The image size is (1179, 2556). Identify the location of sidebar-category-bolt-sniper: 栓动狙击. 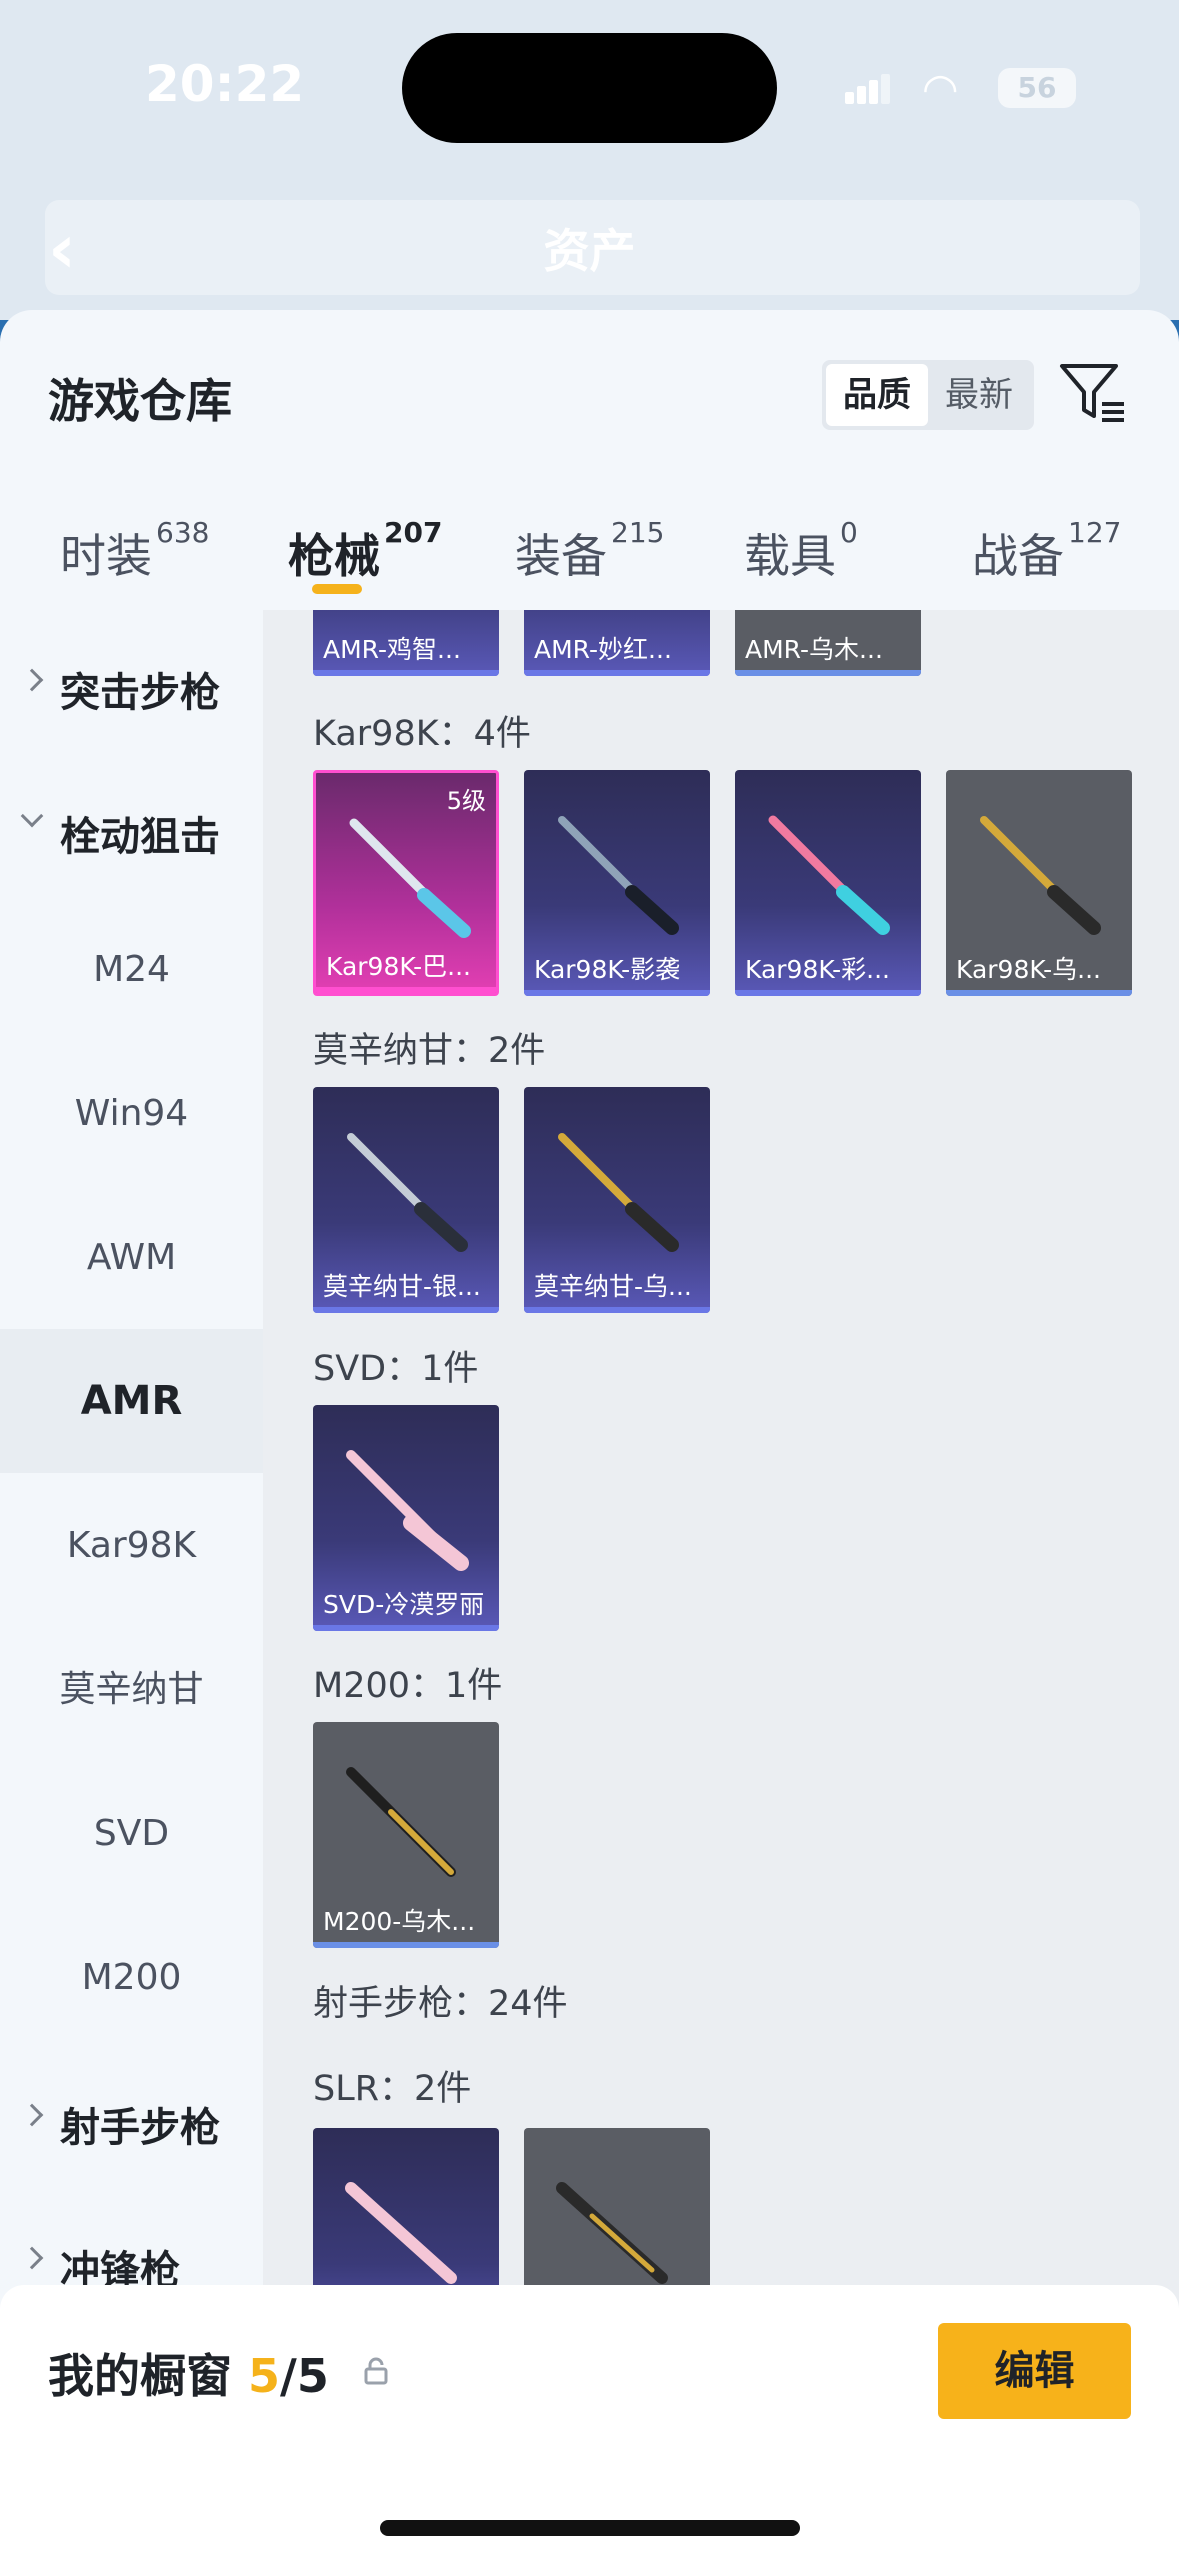
(131, 833).